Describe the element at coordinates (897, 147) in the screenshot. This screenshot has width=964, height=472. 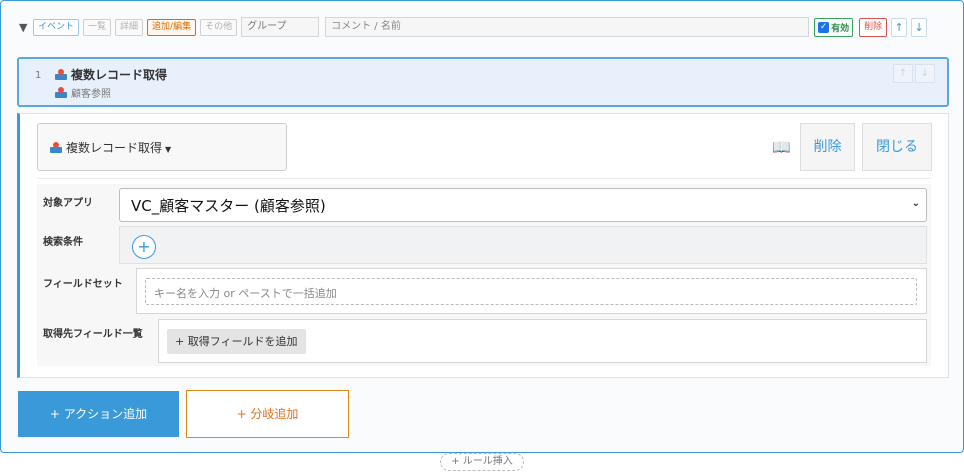
I see `action-close-button: 閉じる` at that location.